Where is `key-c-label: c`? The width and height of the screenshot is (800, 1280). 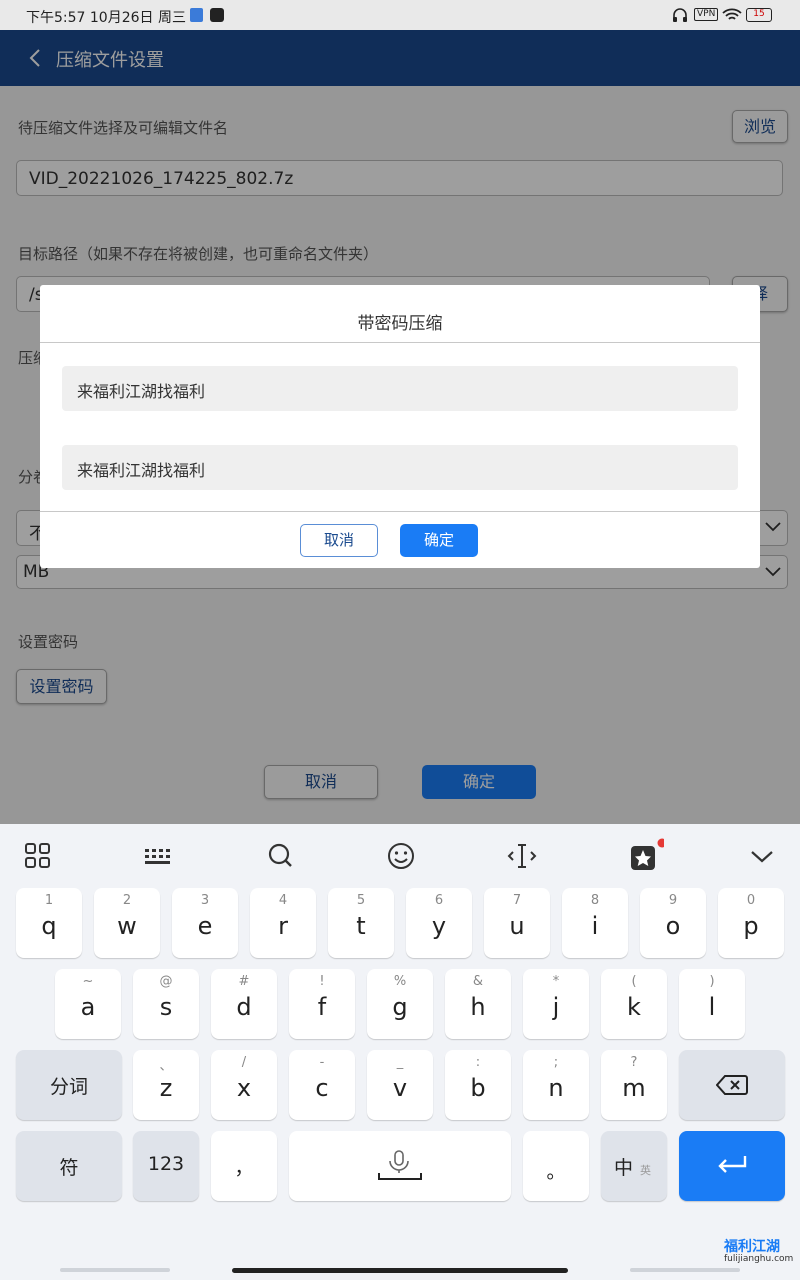
key-c-label: c is located at coordinates (322, 1088).